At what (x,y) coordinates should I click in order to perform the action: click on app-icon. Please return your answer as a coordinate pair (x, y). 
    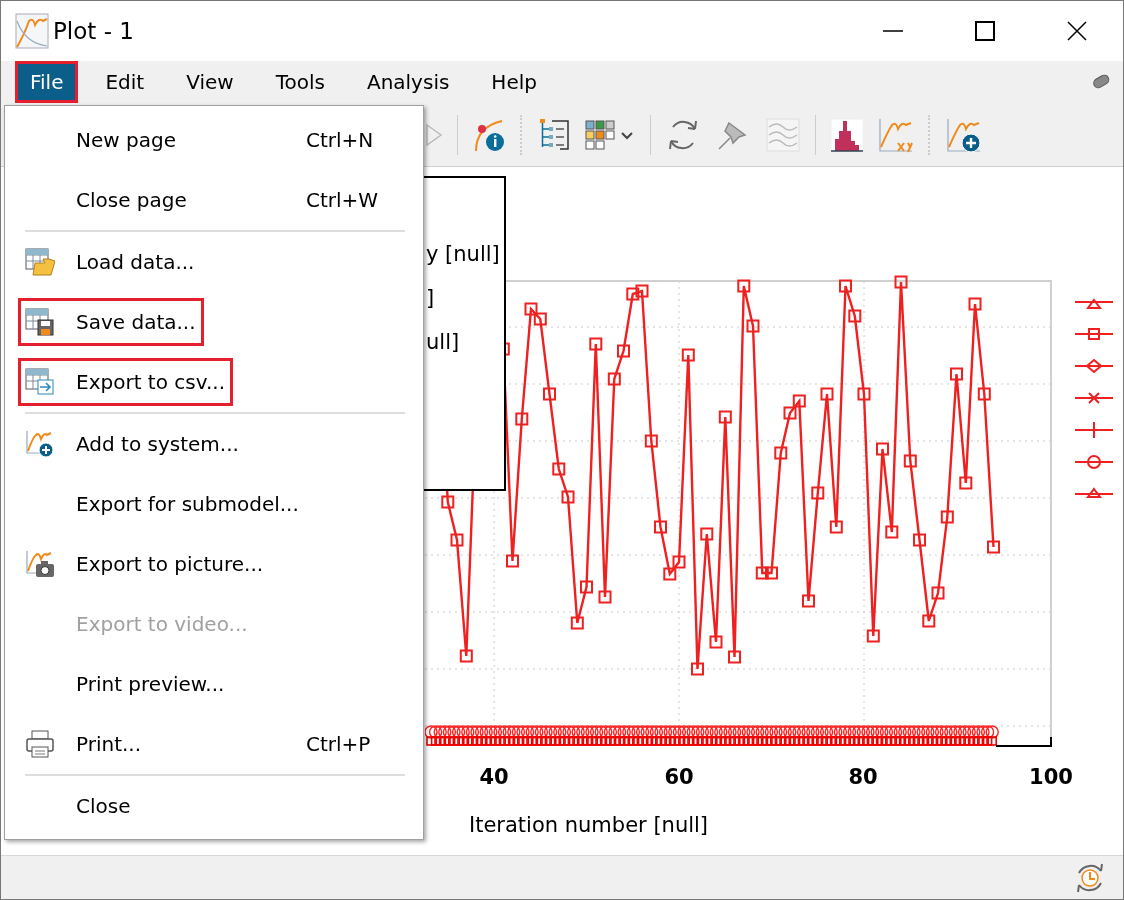
    Looking at the image, I should click on (32, 31).